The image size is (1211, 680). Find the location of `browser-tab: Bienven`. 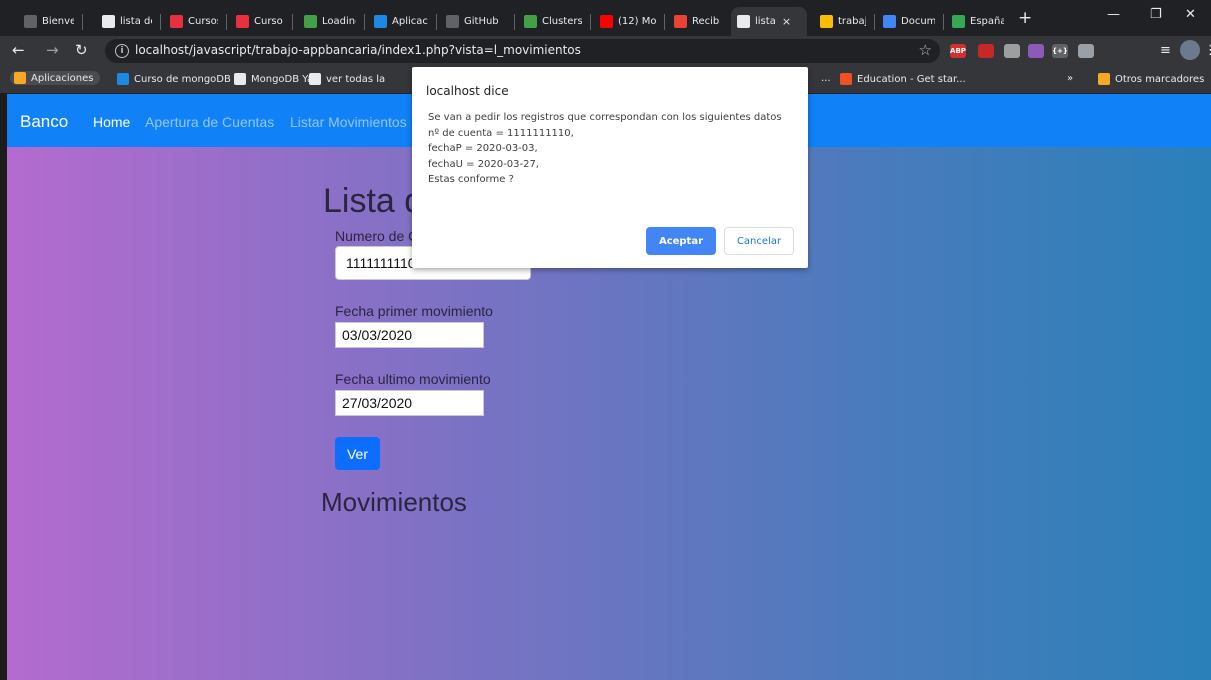

browser-tab: Bienven is located at coordinates (49, 21).